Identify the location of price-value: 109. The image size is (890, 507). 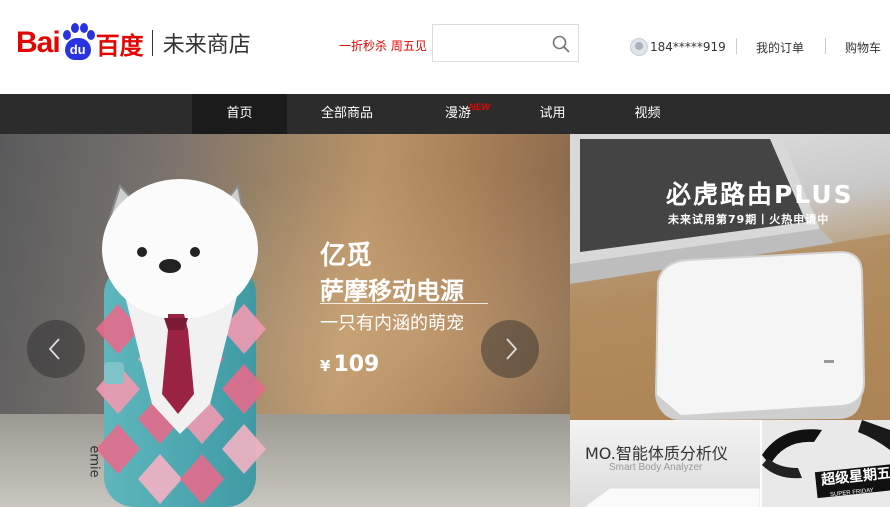
(356, 364).